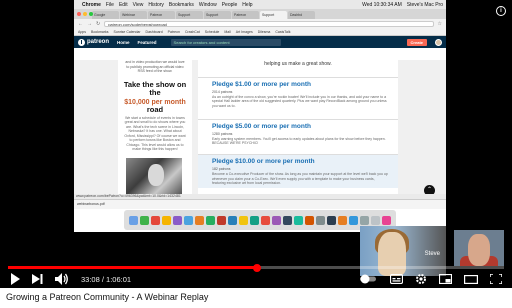 The image size is (512, 308). What do you see at coordinates (217, 15) in the screenshot?
I see `browser-tab: Support` at bounding box center [217, 15].